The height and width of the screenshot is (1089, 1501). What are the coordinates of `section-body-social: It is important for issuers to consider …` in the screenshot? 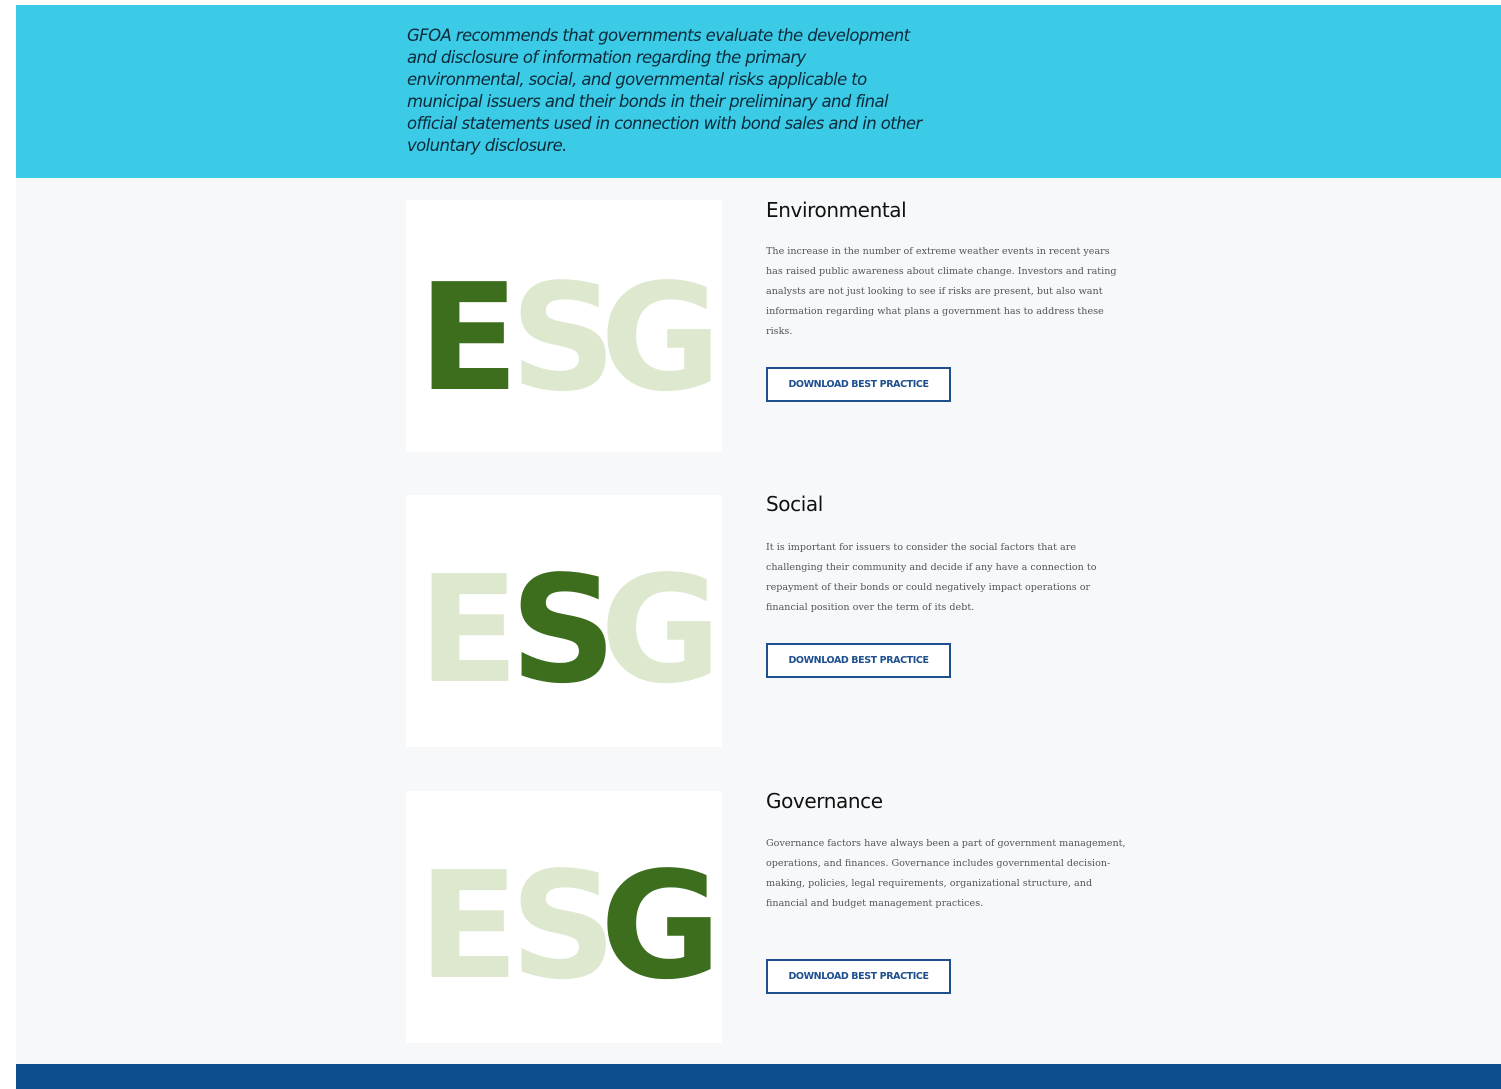 It's located at (931, 577).